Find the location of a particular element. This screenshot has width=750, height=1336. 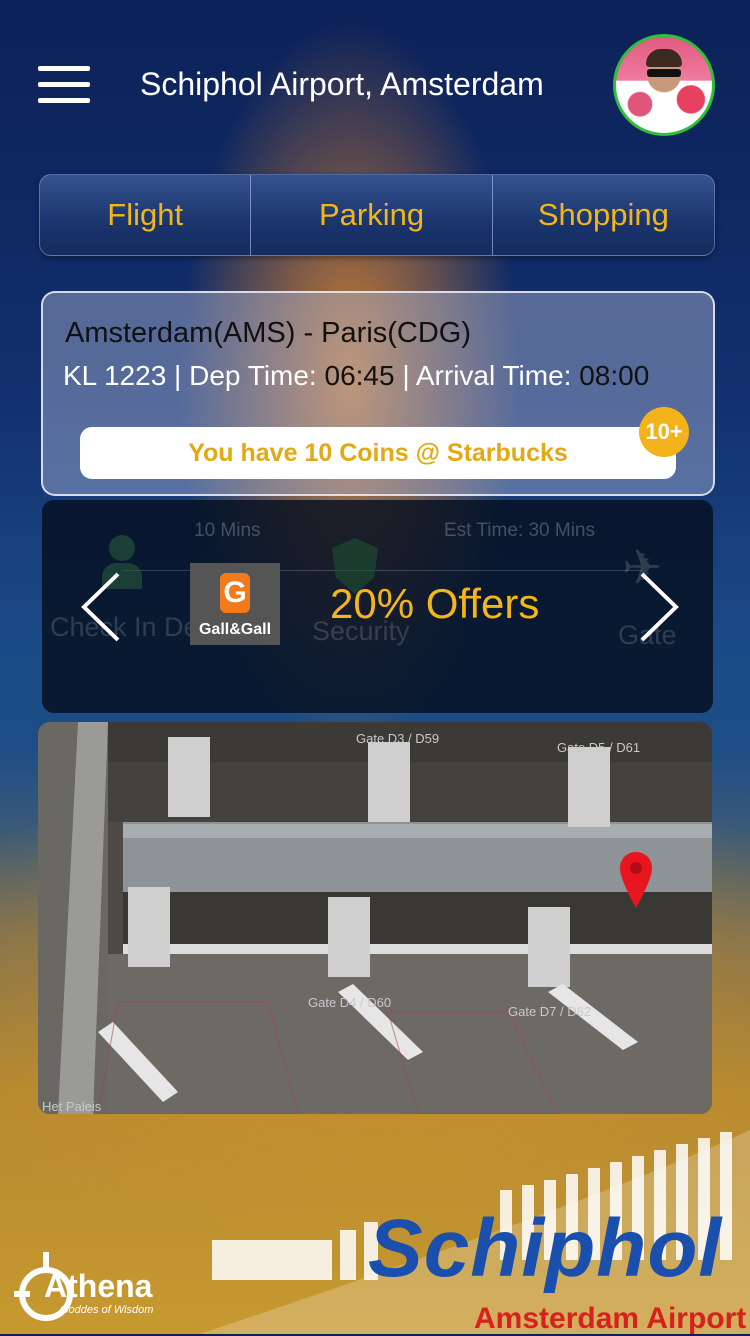

schiphol-logo-text: Schiphol is located at coordinates (545, 1248).